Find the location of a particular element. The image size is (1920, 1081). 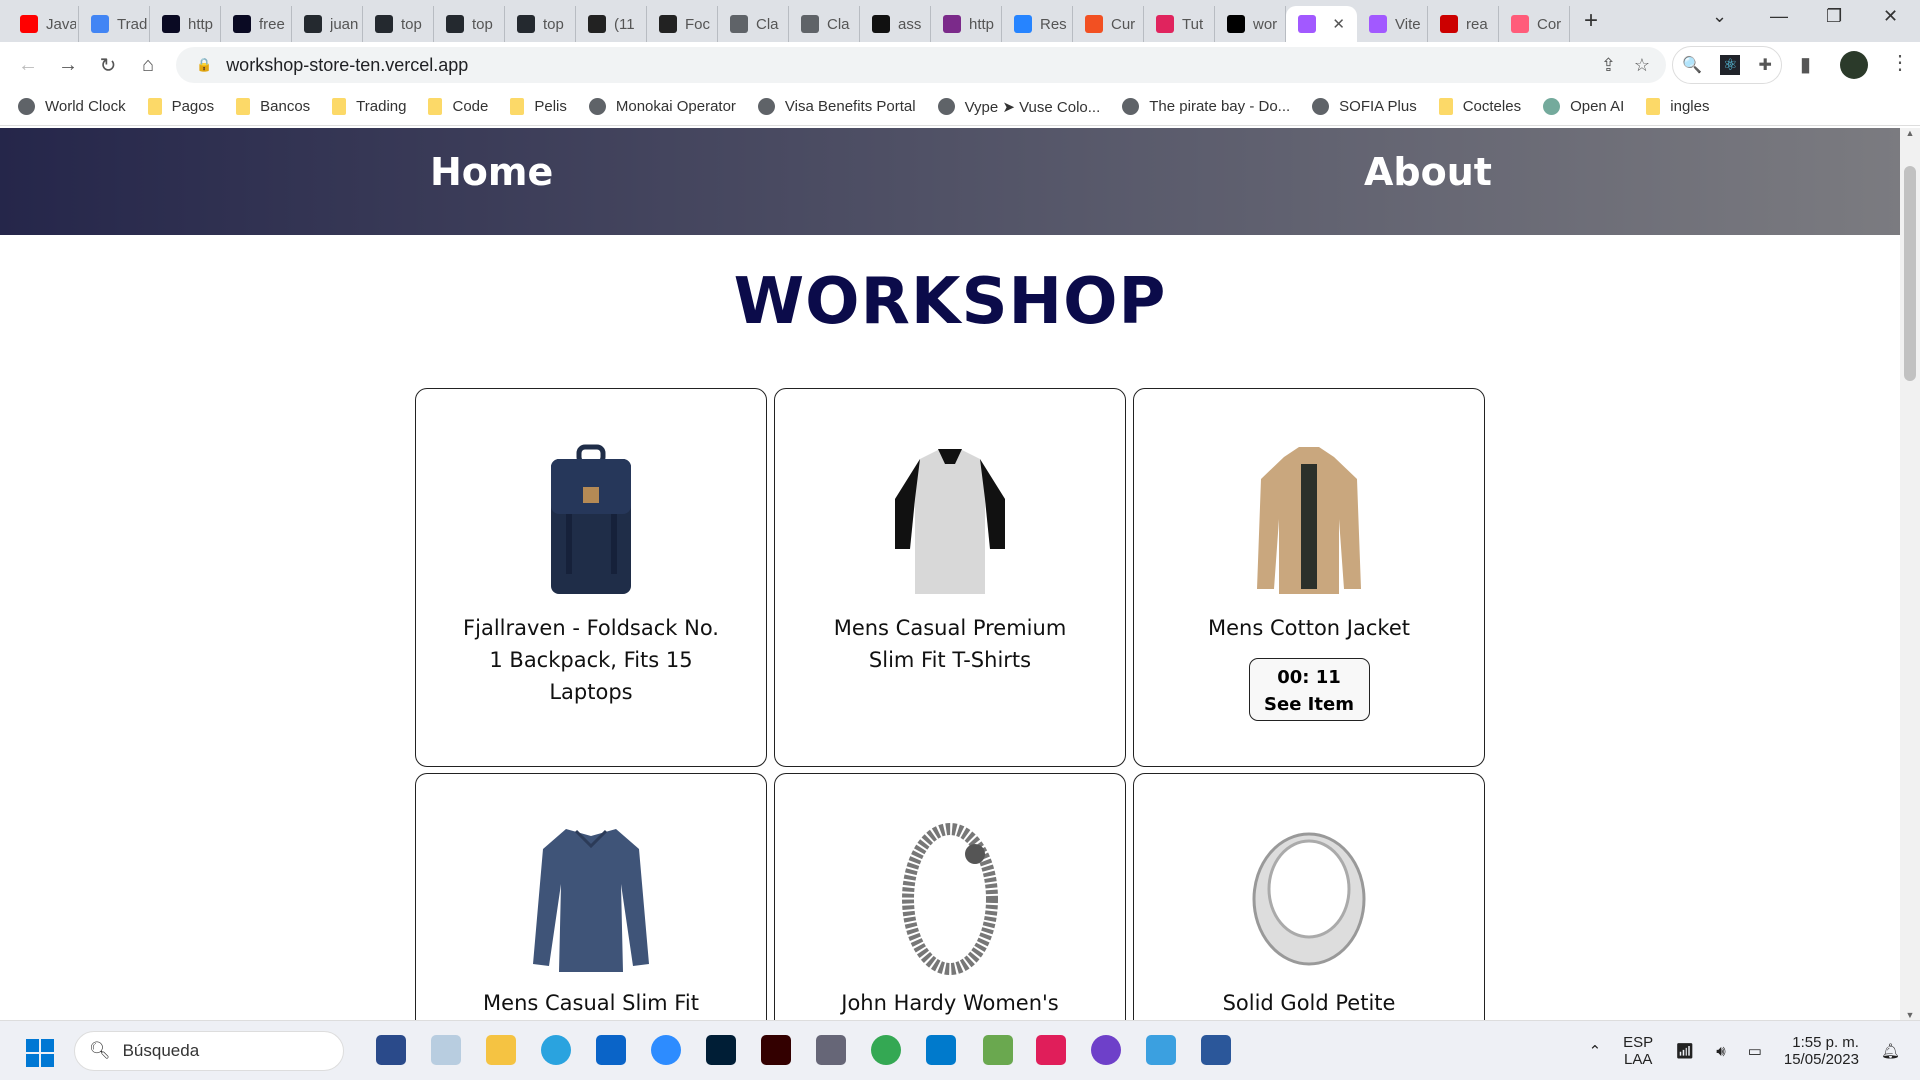

bookmark-star-icon: ☆ is located at coordinates (1642, 65).